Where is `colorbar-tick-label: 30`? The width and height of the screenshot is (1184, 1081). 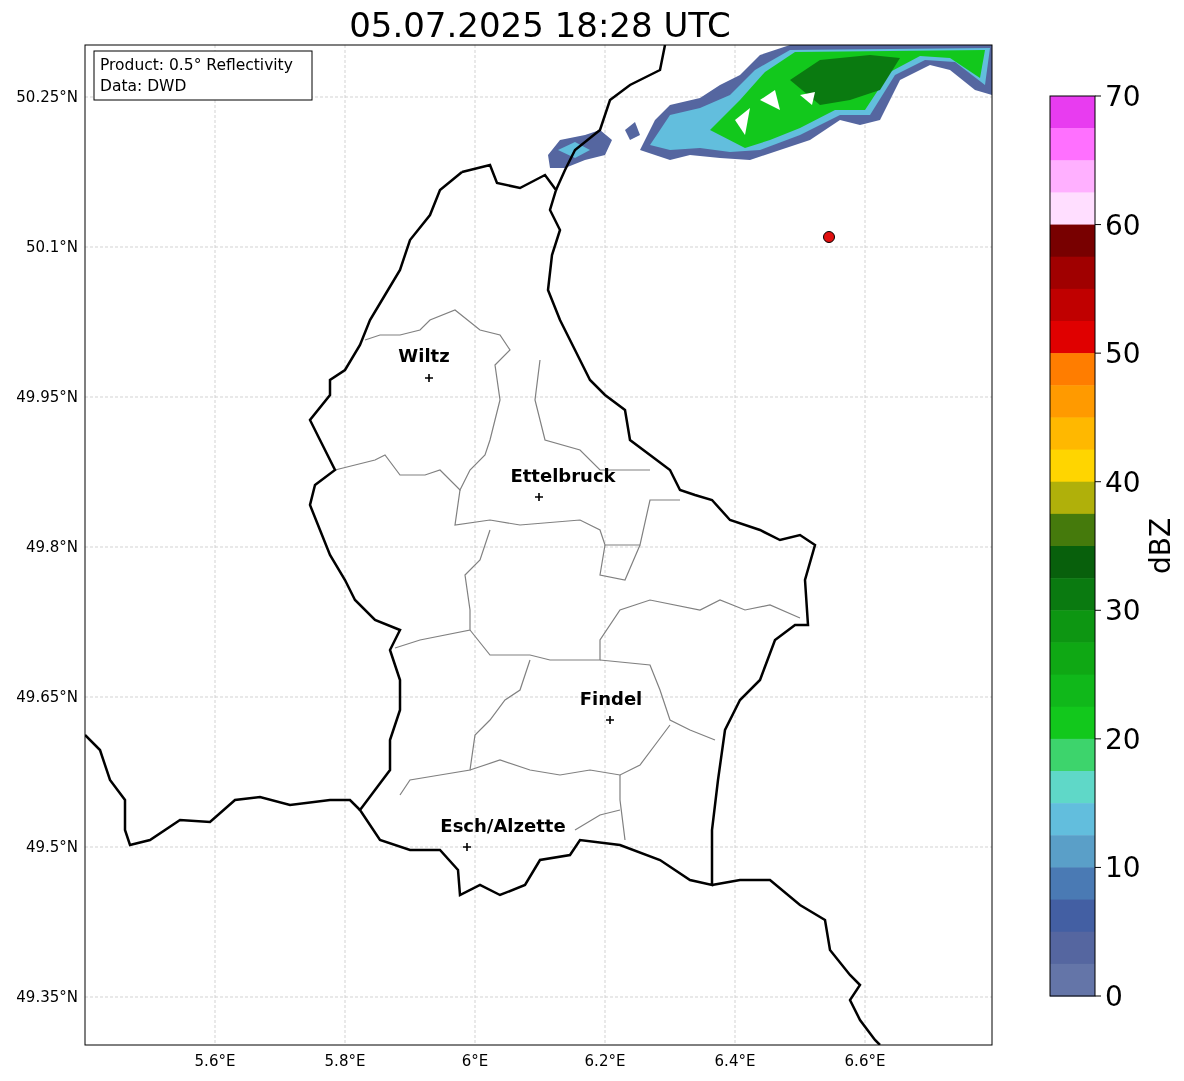 colorbar-tick-label: 30 is located at coordinates (1123, 611).